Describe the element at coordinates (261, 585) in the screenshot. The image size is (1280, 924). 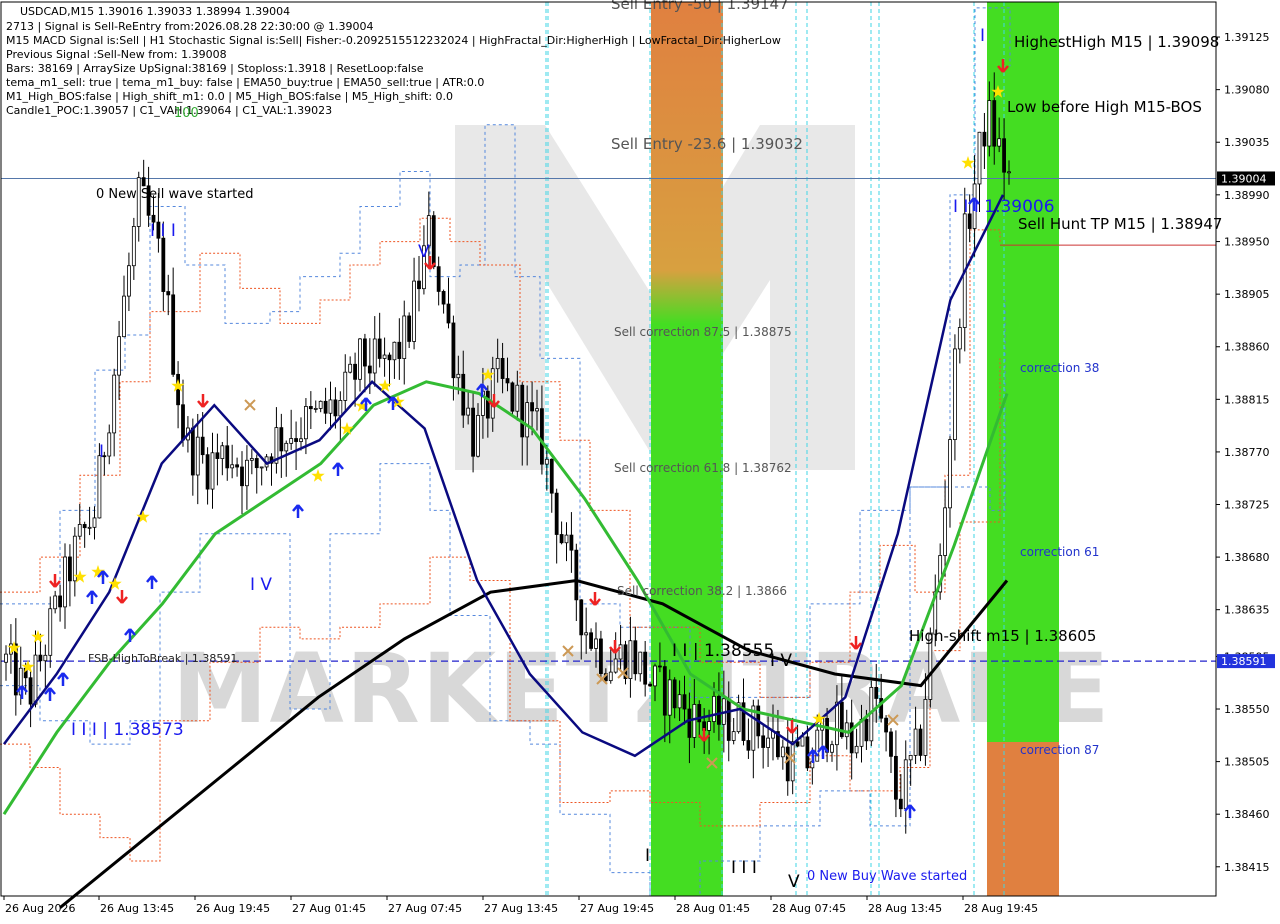
I see `wave-label-iv-left: I V` at that location.